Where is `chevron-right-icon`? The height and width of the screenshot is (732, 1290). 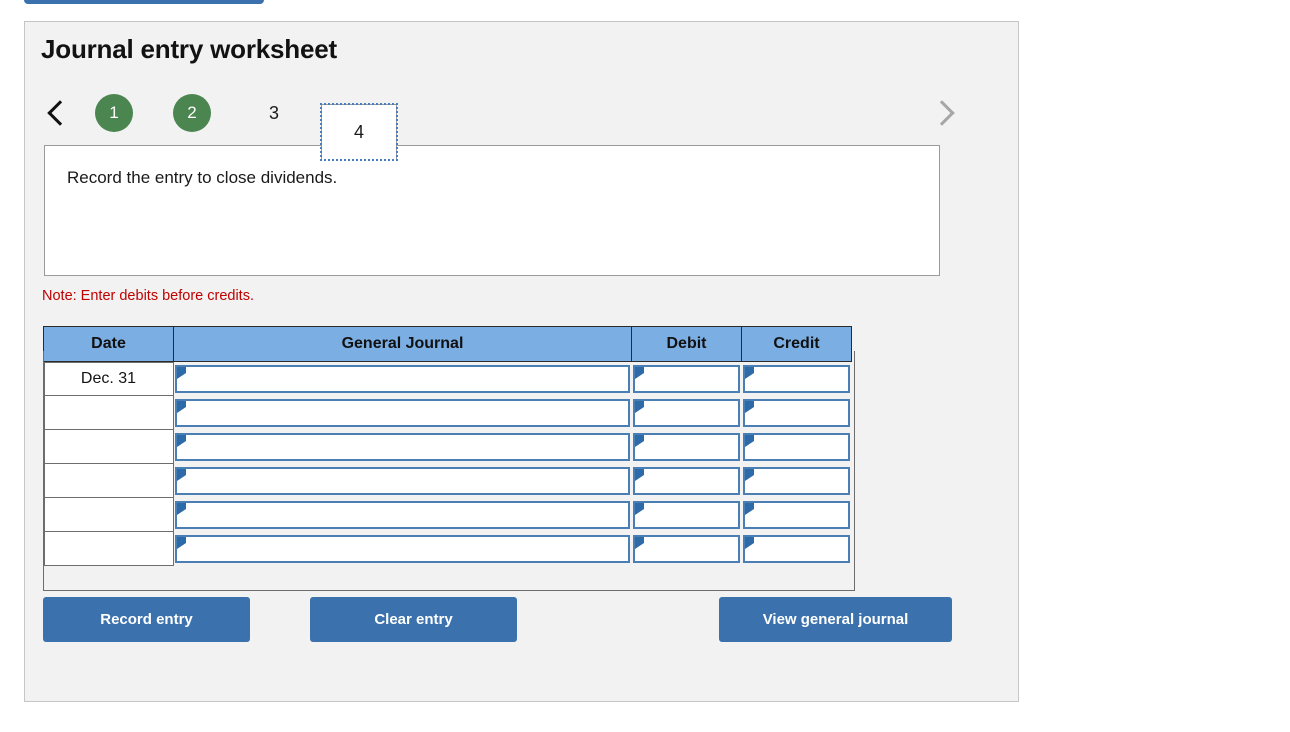
chevron-right-icon is located at coordinates (942, 113).